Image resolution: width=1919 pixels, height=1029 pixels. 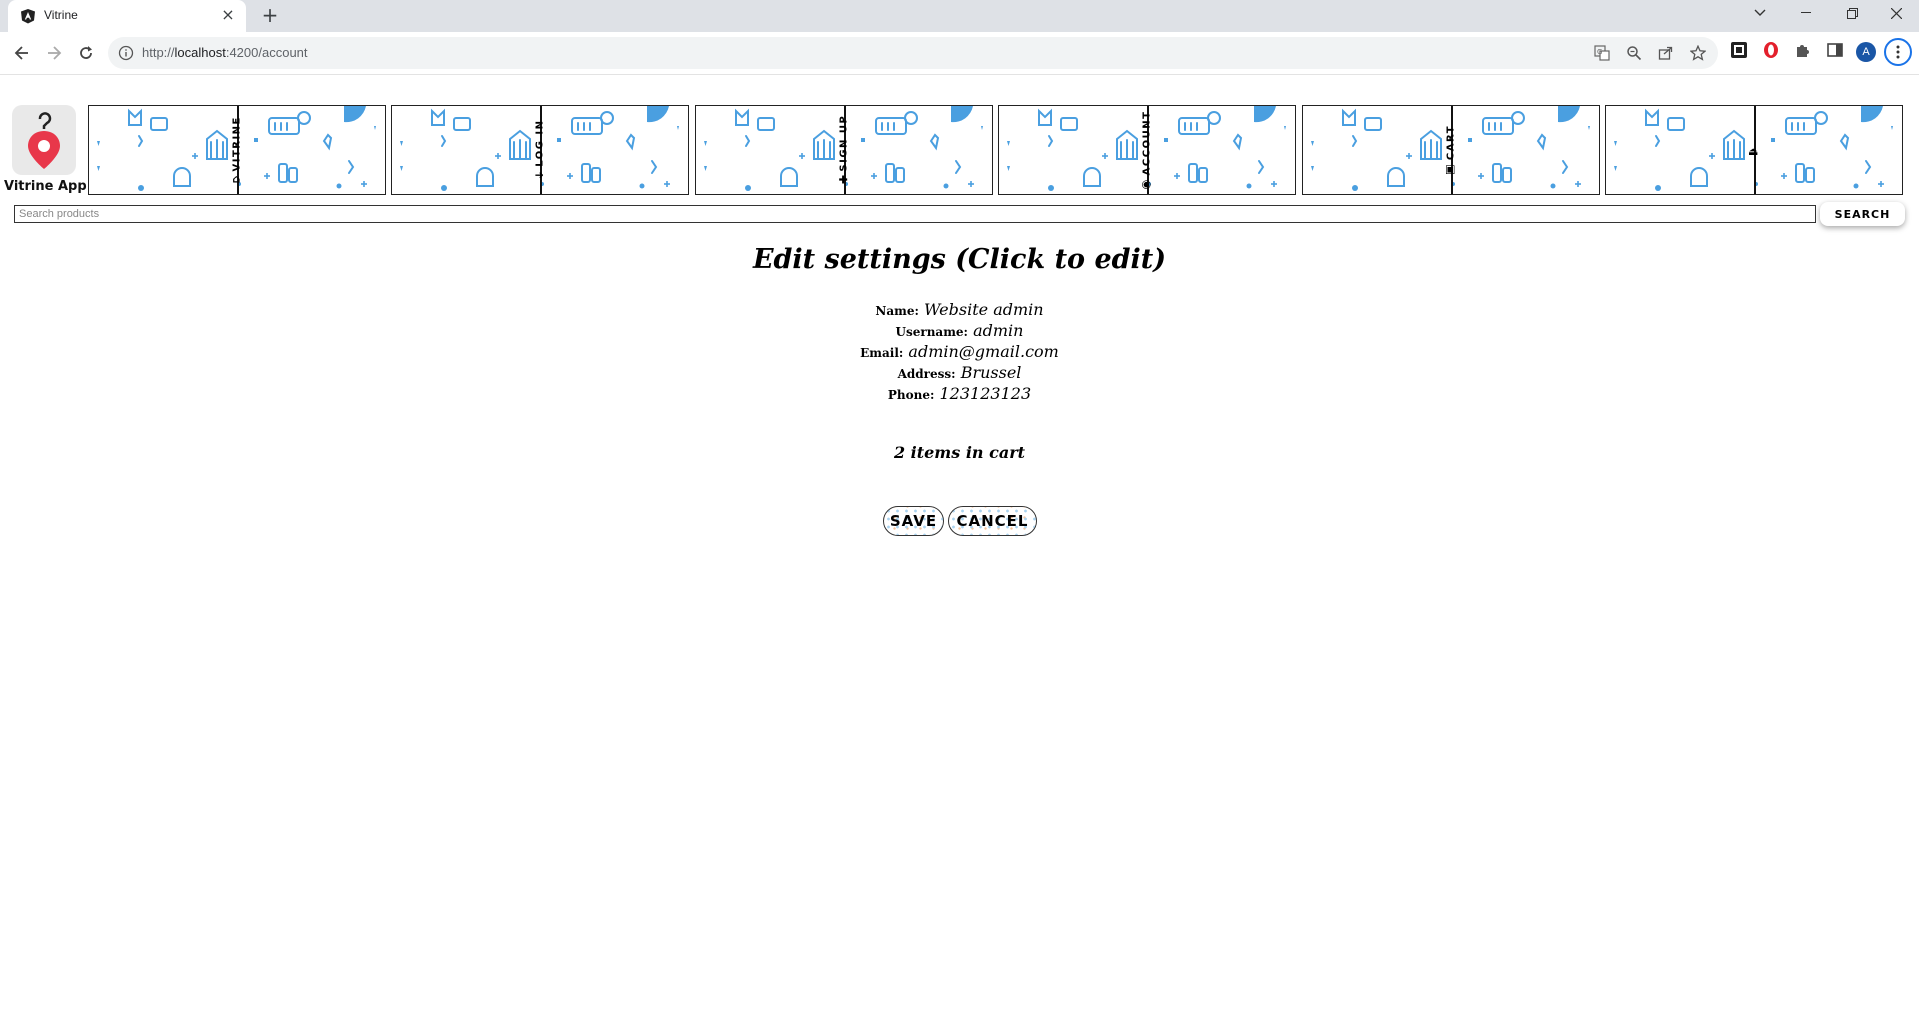 What do you see at coordinates (28, 16) in the screenshot?
I see `angular-favicon` at bounding box center [28, 16].